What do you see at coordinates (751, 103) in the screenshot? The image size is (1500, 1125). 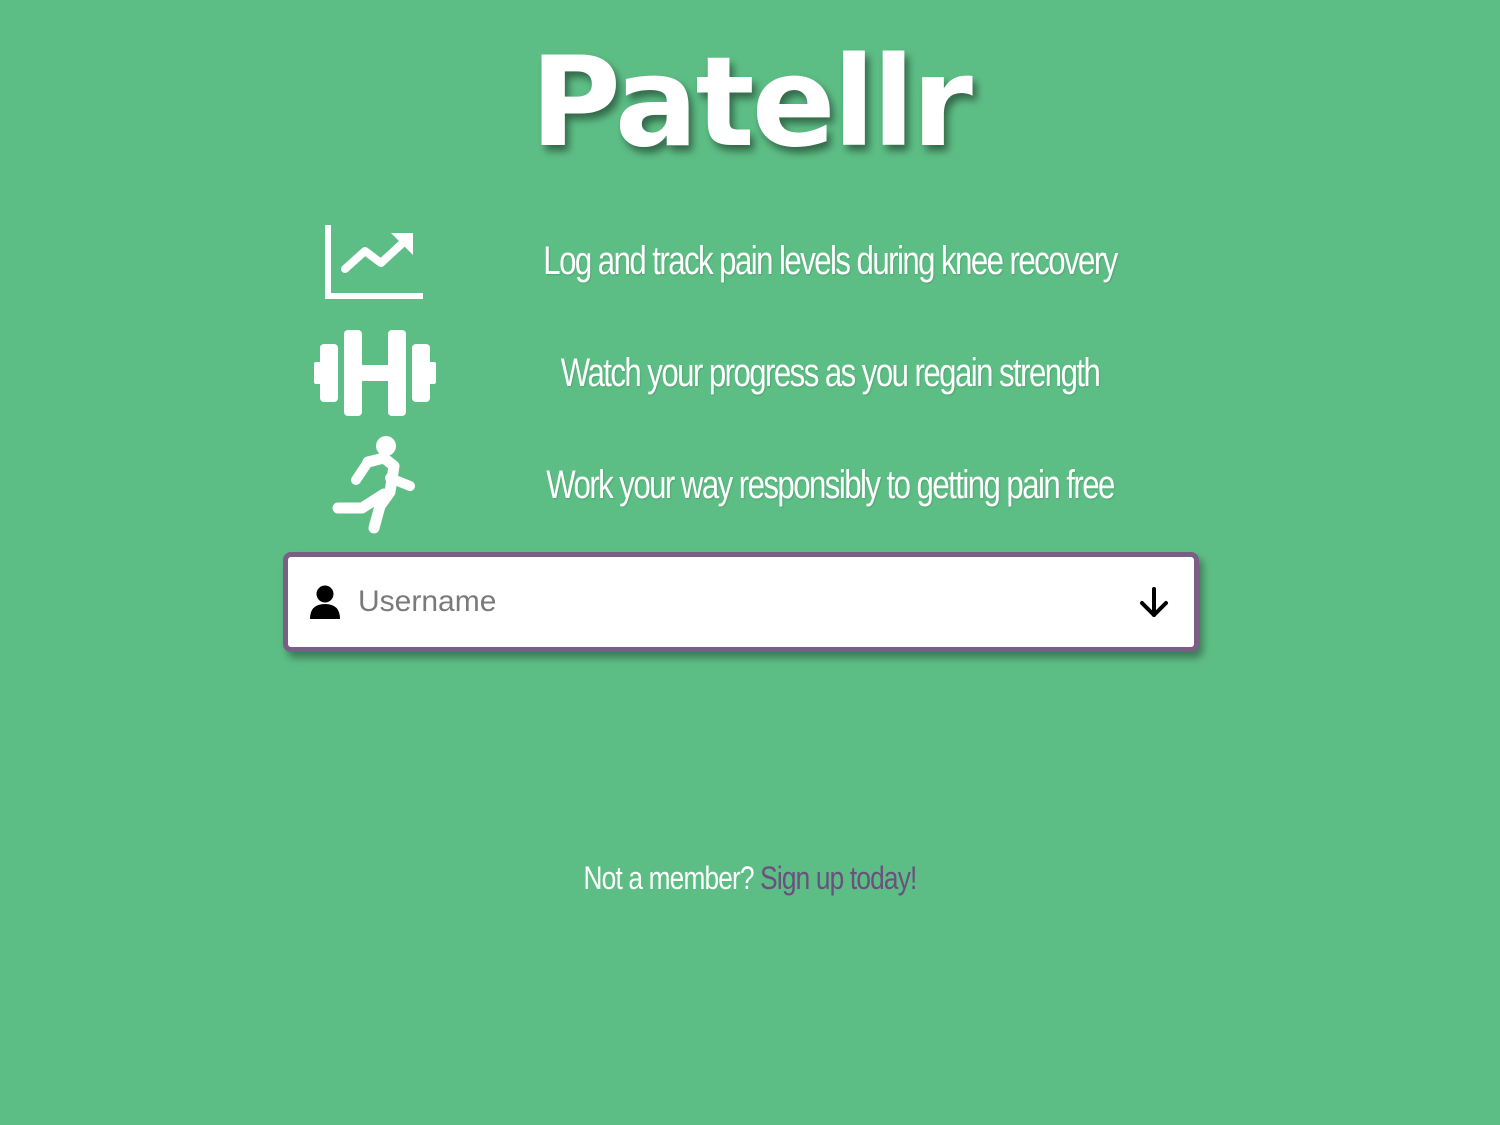 I see `app-logo: Patellr` at bounding box center [751, 103].